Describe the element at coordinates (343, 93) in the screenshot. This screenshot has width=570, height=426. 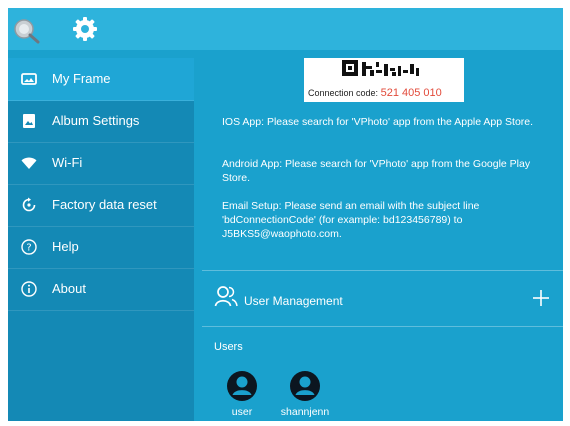
I see `connection-code-label: Connection code:` at that location.